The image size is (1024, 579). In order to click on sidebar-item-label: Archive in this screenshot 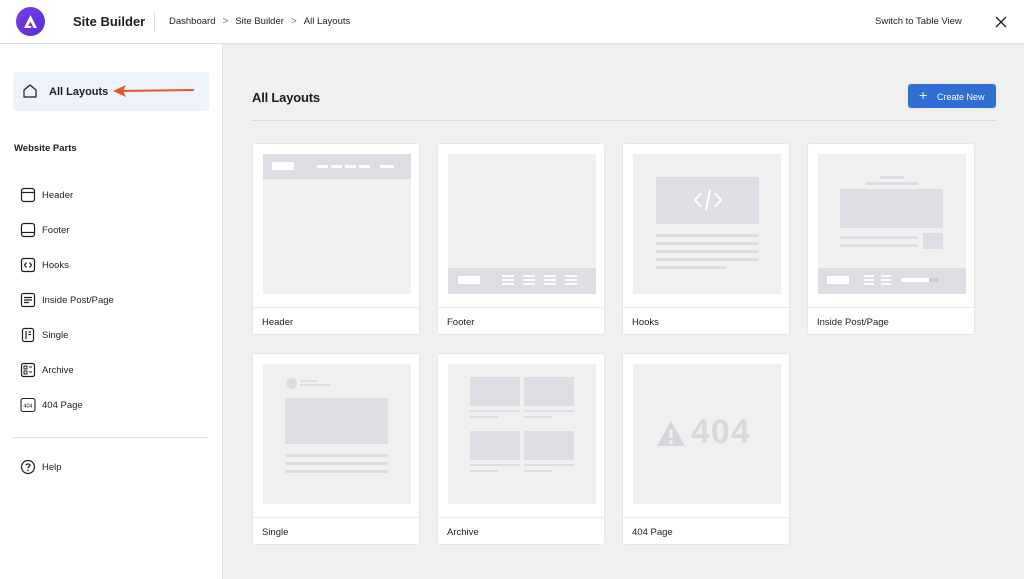, I will do `click(58, 370)`.